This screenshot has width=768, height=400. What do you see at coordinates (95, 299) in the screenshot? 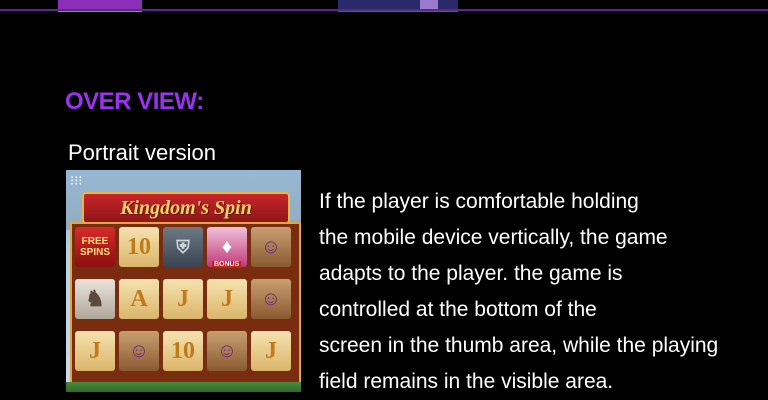
I see `horse-symbol: ♞` at bounding box center [95, 299].